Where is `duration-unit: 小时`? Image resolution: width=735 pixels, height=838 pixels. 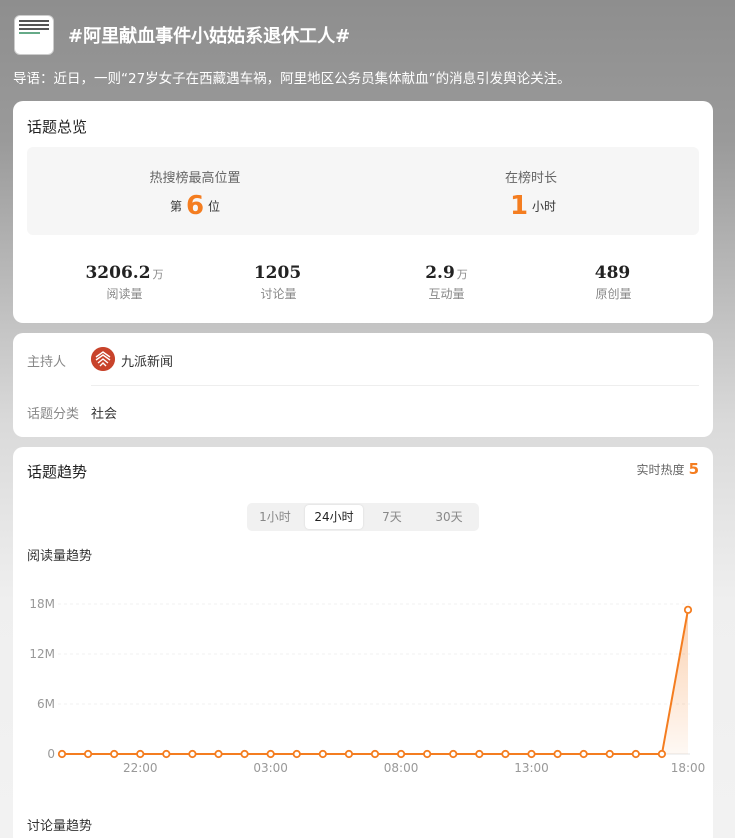 duration-unit: 小时 is located at coordinates (544, 206).